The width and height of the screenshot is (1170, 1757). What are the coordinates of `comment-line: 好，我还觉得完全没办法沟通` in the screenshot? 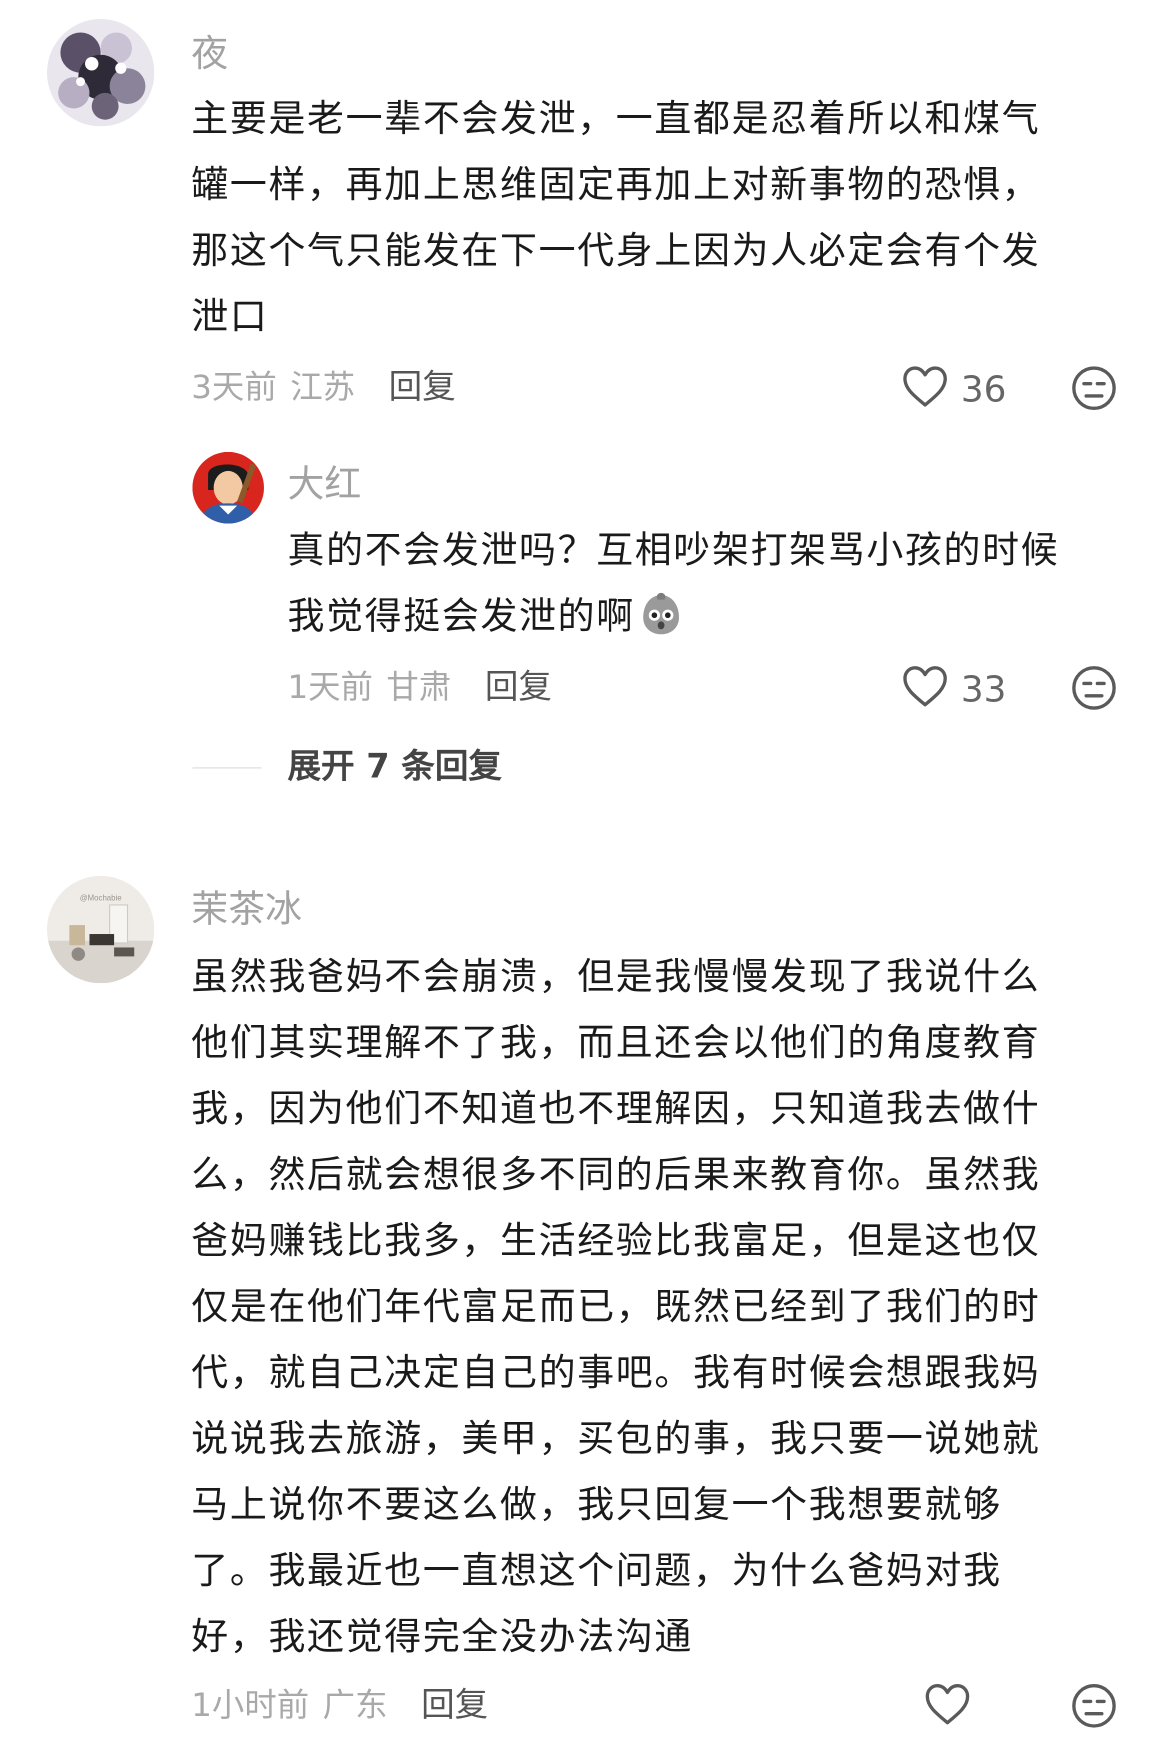 It's located at (442, 1636).